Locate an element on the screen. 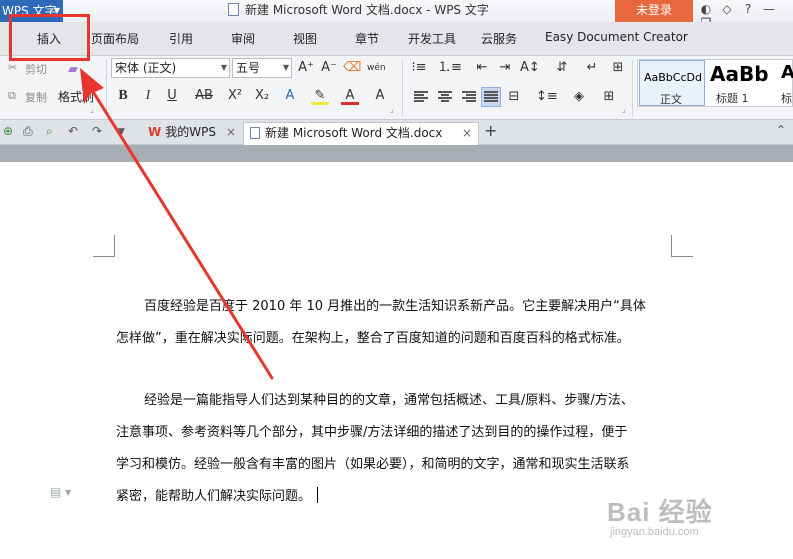 The image size is (793, 559). tab-view: 视图 is located at coordinates (305, 38).